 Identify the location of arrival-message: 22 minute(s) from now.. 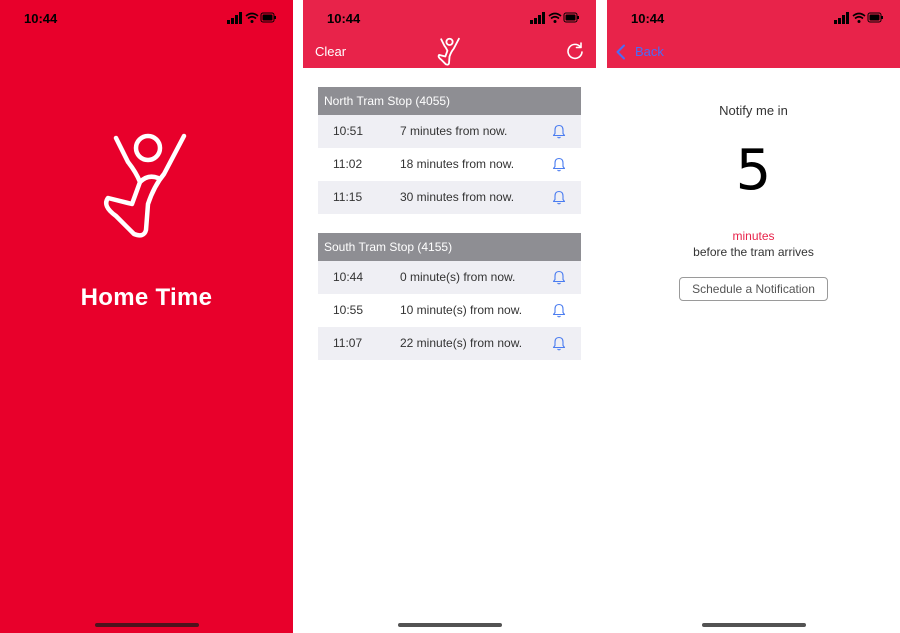
(461, 343).